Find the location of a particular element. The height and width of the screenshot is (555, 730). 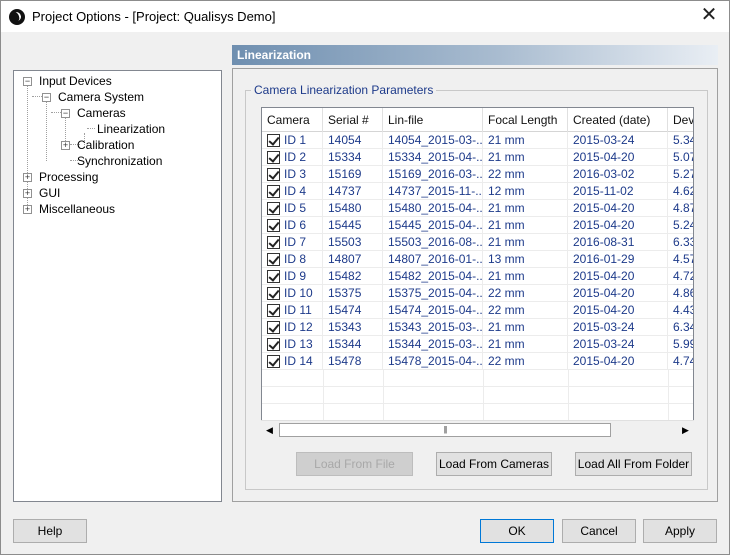

camera-id-label: ID 3 is located at coordinates (295, 174).